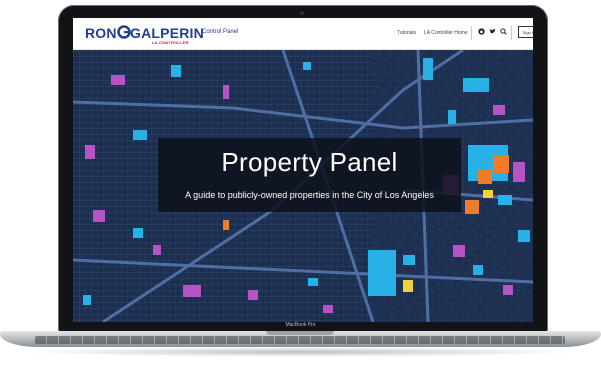 The image size is (601, 381). Describe the element at coordinates (302, 13) in the screenshot. I see `webcam` at that location.